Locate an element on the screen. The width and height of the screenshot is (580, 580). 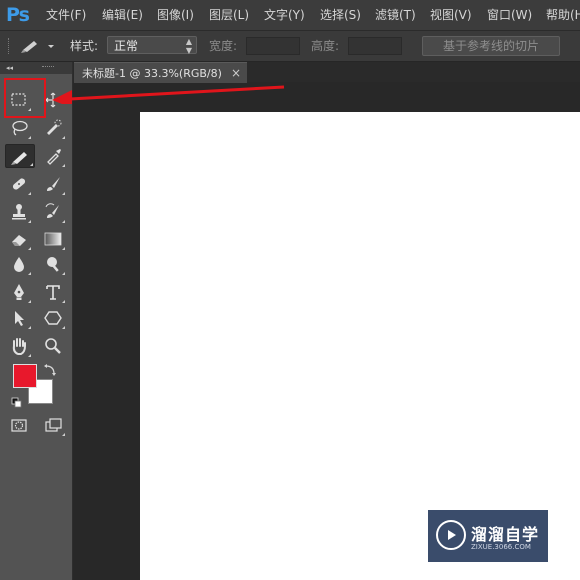
eyedropper-tool is located at coordinates (53, 156).